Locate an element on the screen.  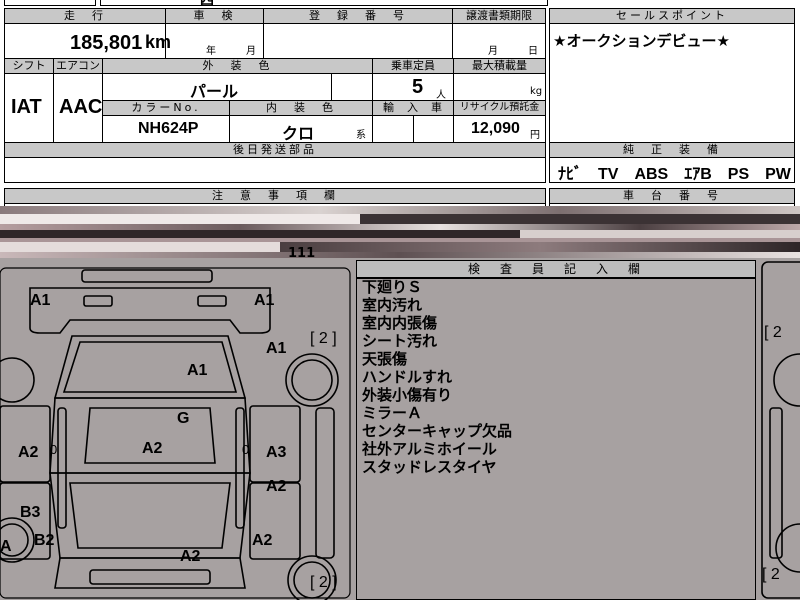
color-no-value: NH624P is located at coordinates (168, 128).